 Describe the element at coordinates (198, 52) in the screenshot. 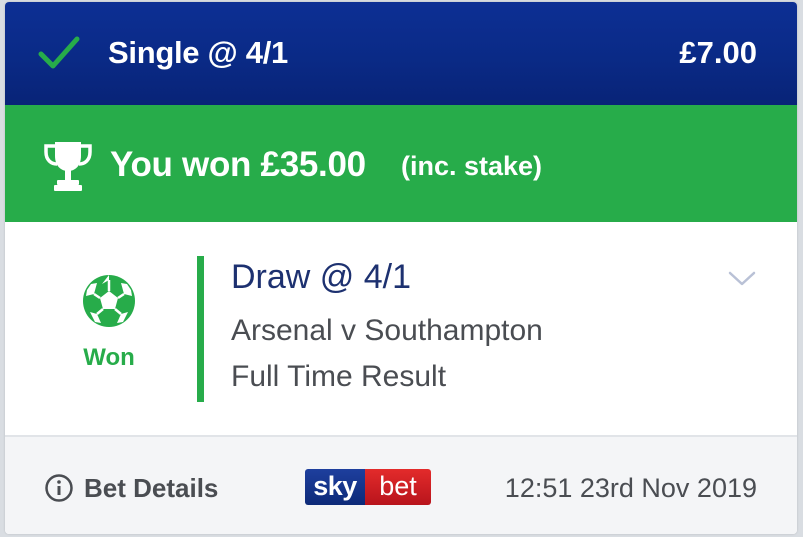

I see `bet-type-title: Single @ 4/1` at that location.